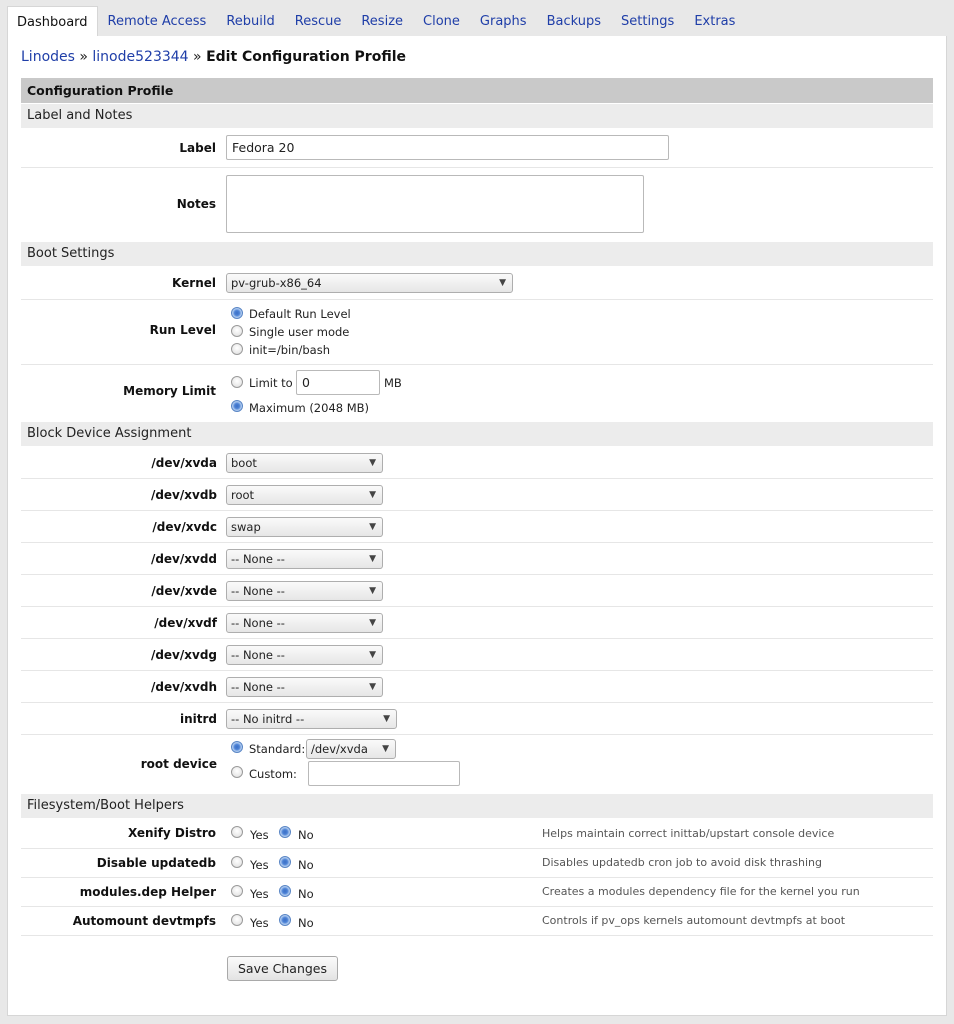  I want to click on xenify-yes-radio, so click(237, 832).